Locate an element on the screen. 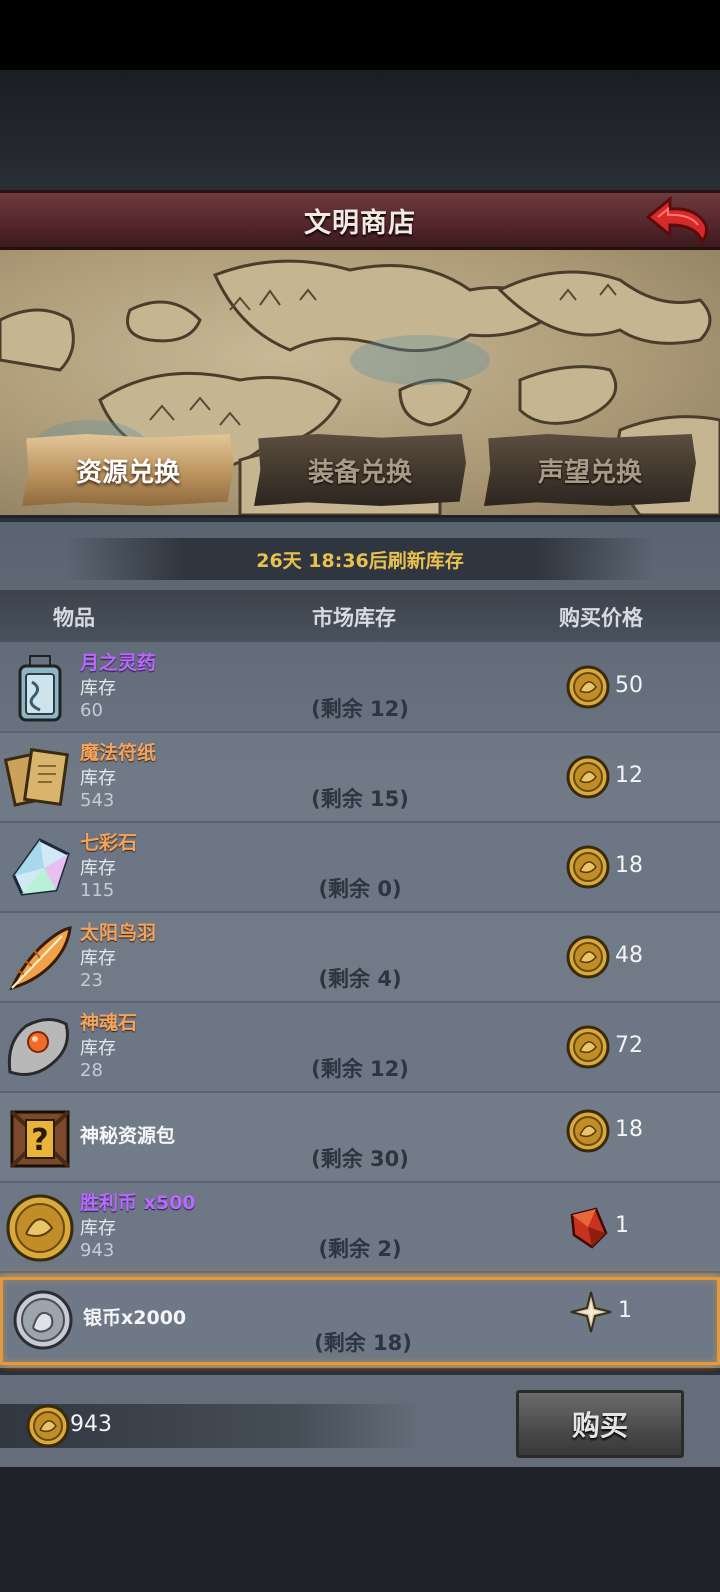 The height and width of the screenshot is (1592, 720). victory-coin-icon is located at coordinates (40, 1228).